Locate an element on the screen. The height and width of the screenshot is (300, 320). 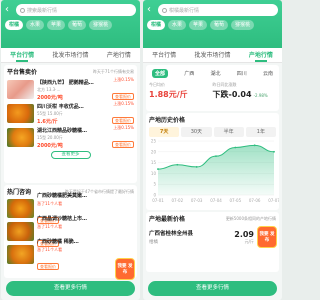
change-row: 下跌-0.04 -2.98% is located at coordinates (245, 94).